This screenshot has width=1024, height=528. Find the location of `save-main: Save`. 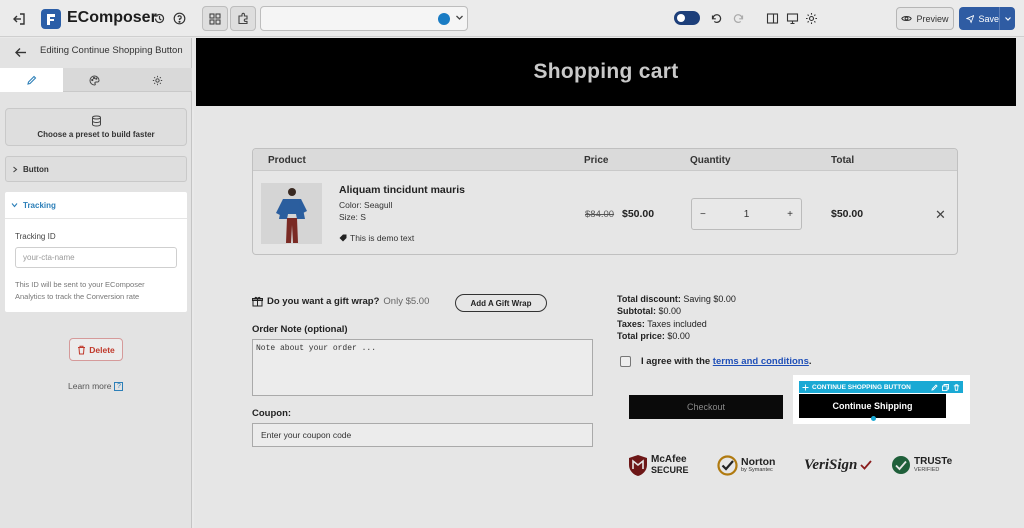

save-main: Save is located at coordinates (979, 18).